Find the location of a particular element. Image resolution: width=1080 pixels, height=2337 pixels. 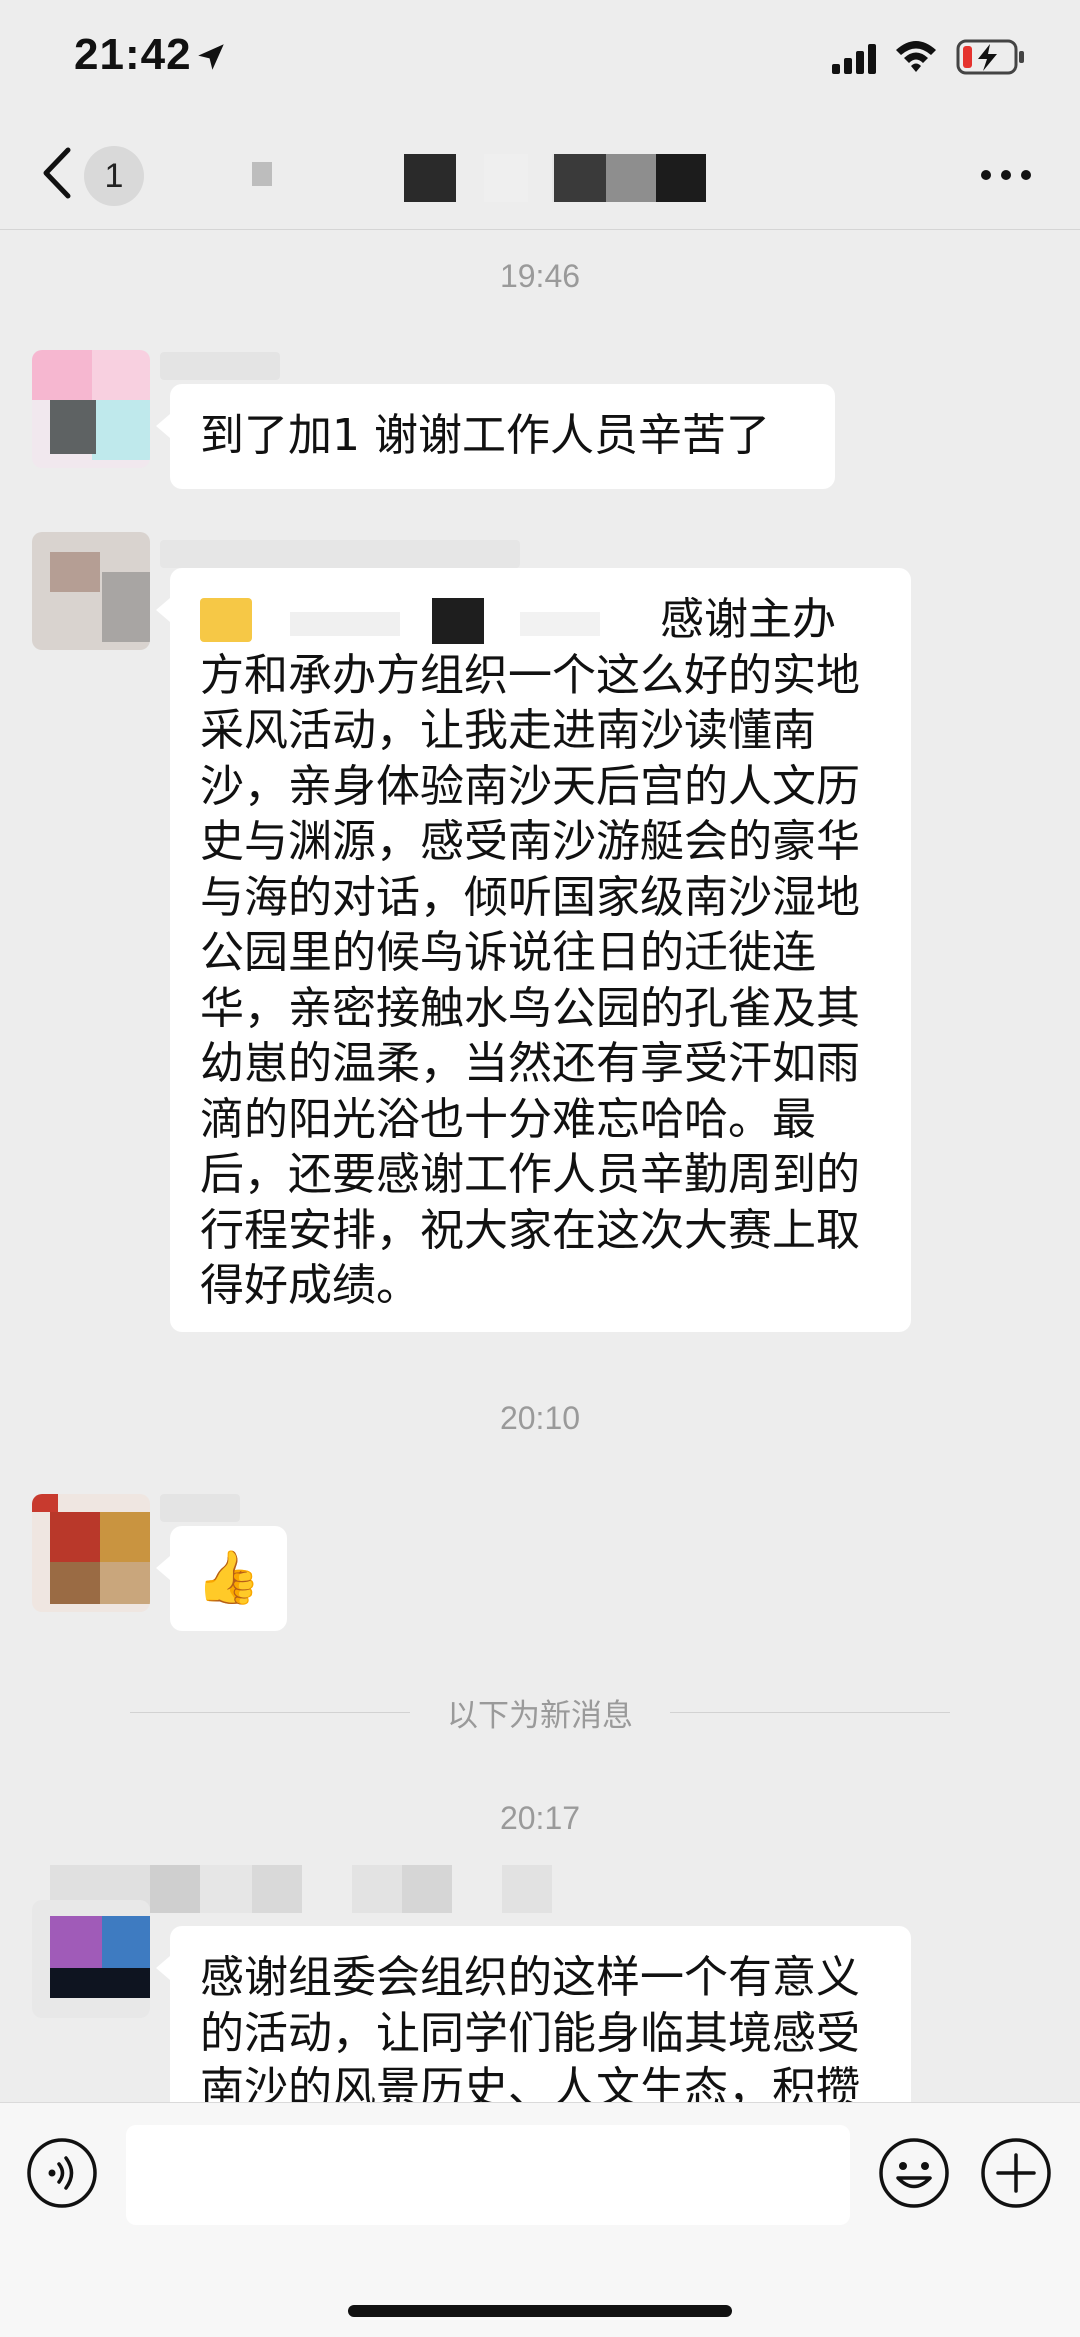

home-indicator is located at coordinates (540, 2311).